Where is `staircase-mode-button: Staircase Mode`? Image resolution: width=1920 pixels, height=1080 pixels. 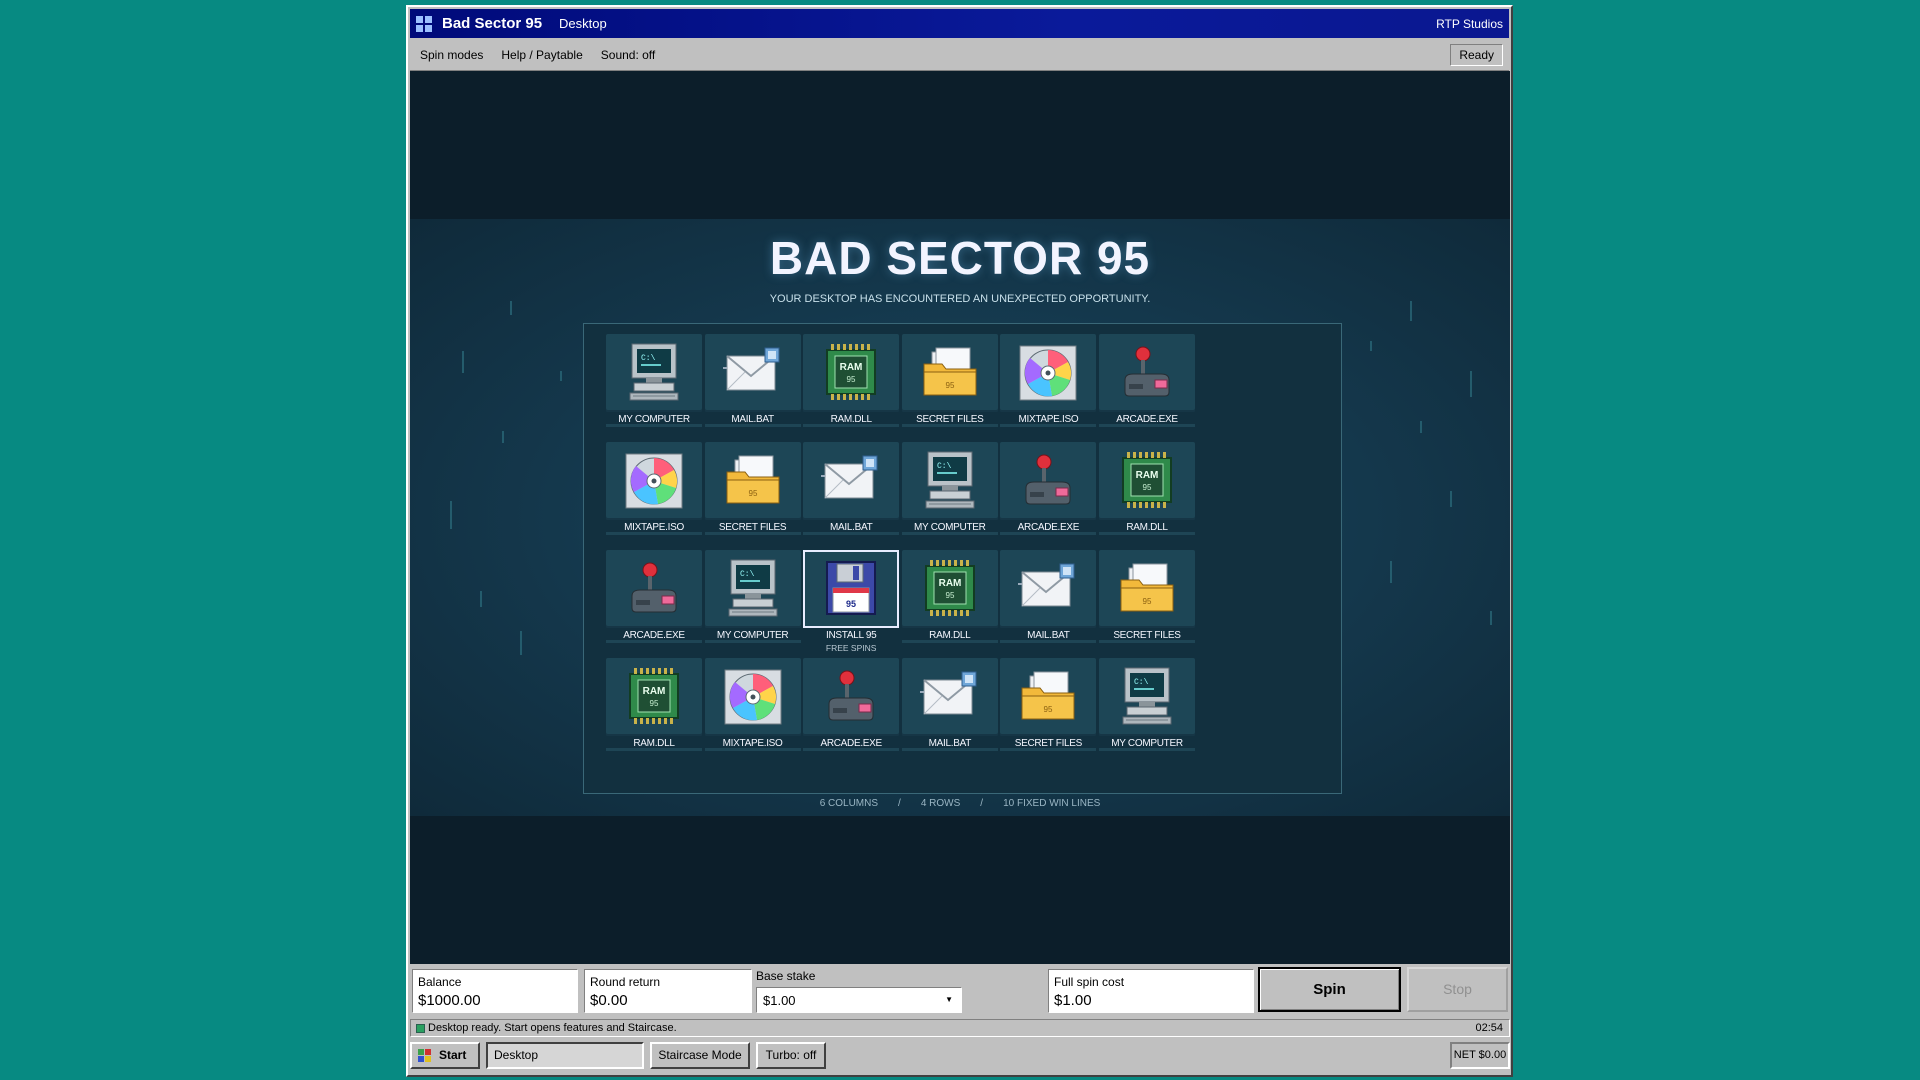
staircase-mode-button: Staircase Mode is located at coordinates (700, 1055).